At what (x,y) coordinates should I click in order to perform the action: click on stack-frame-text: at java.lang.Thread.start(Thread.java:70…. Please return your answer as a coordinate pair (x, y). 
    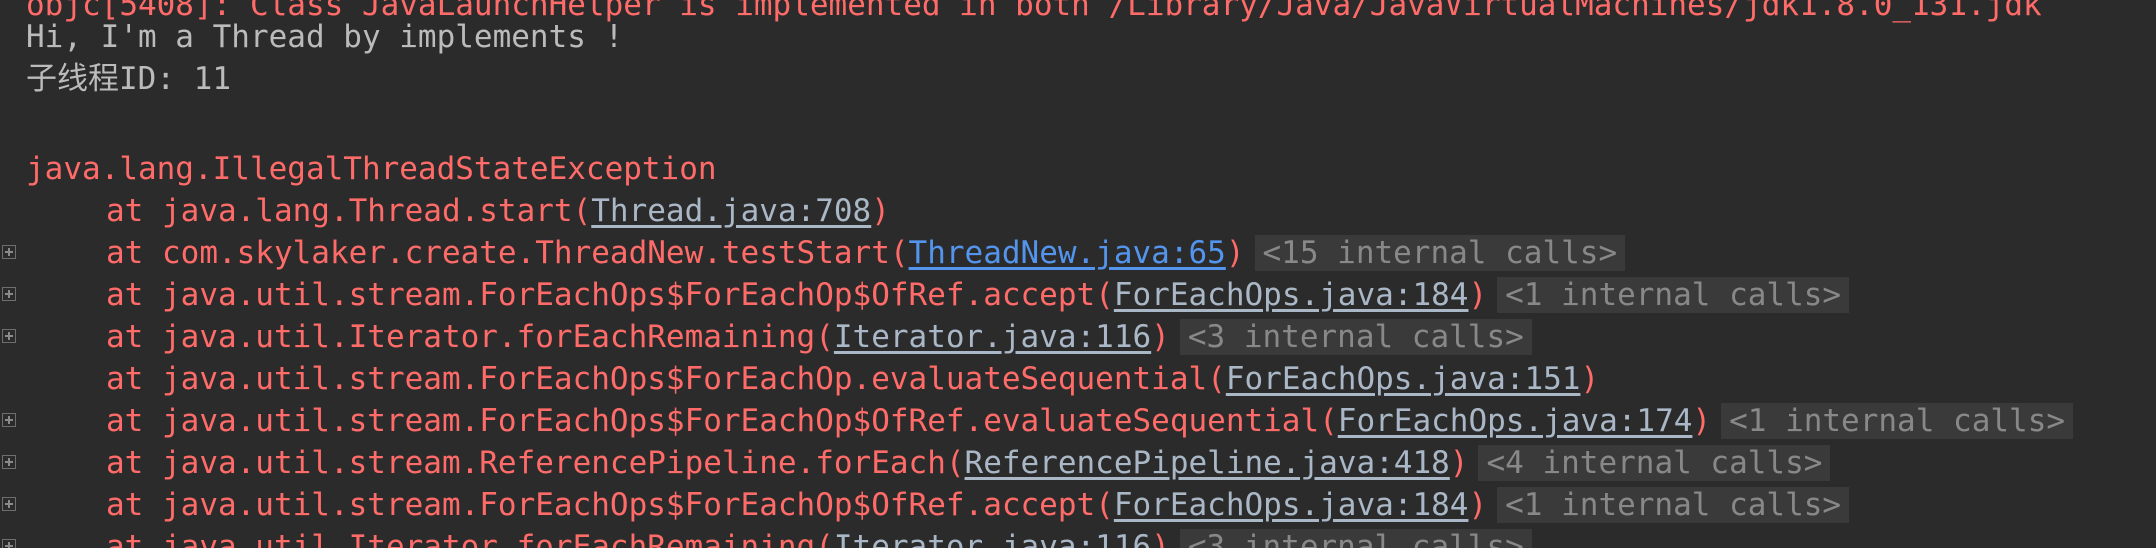
    Looking at the image, I should click on (458, 211).